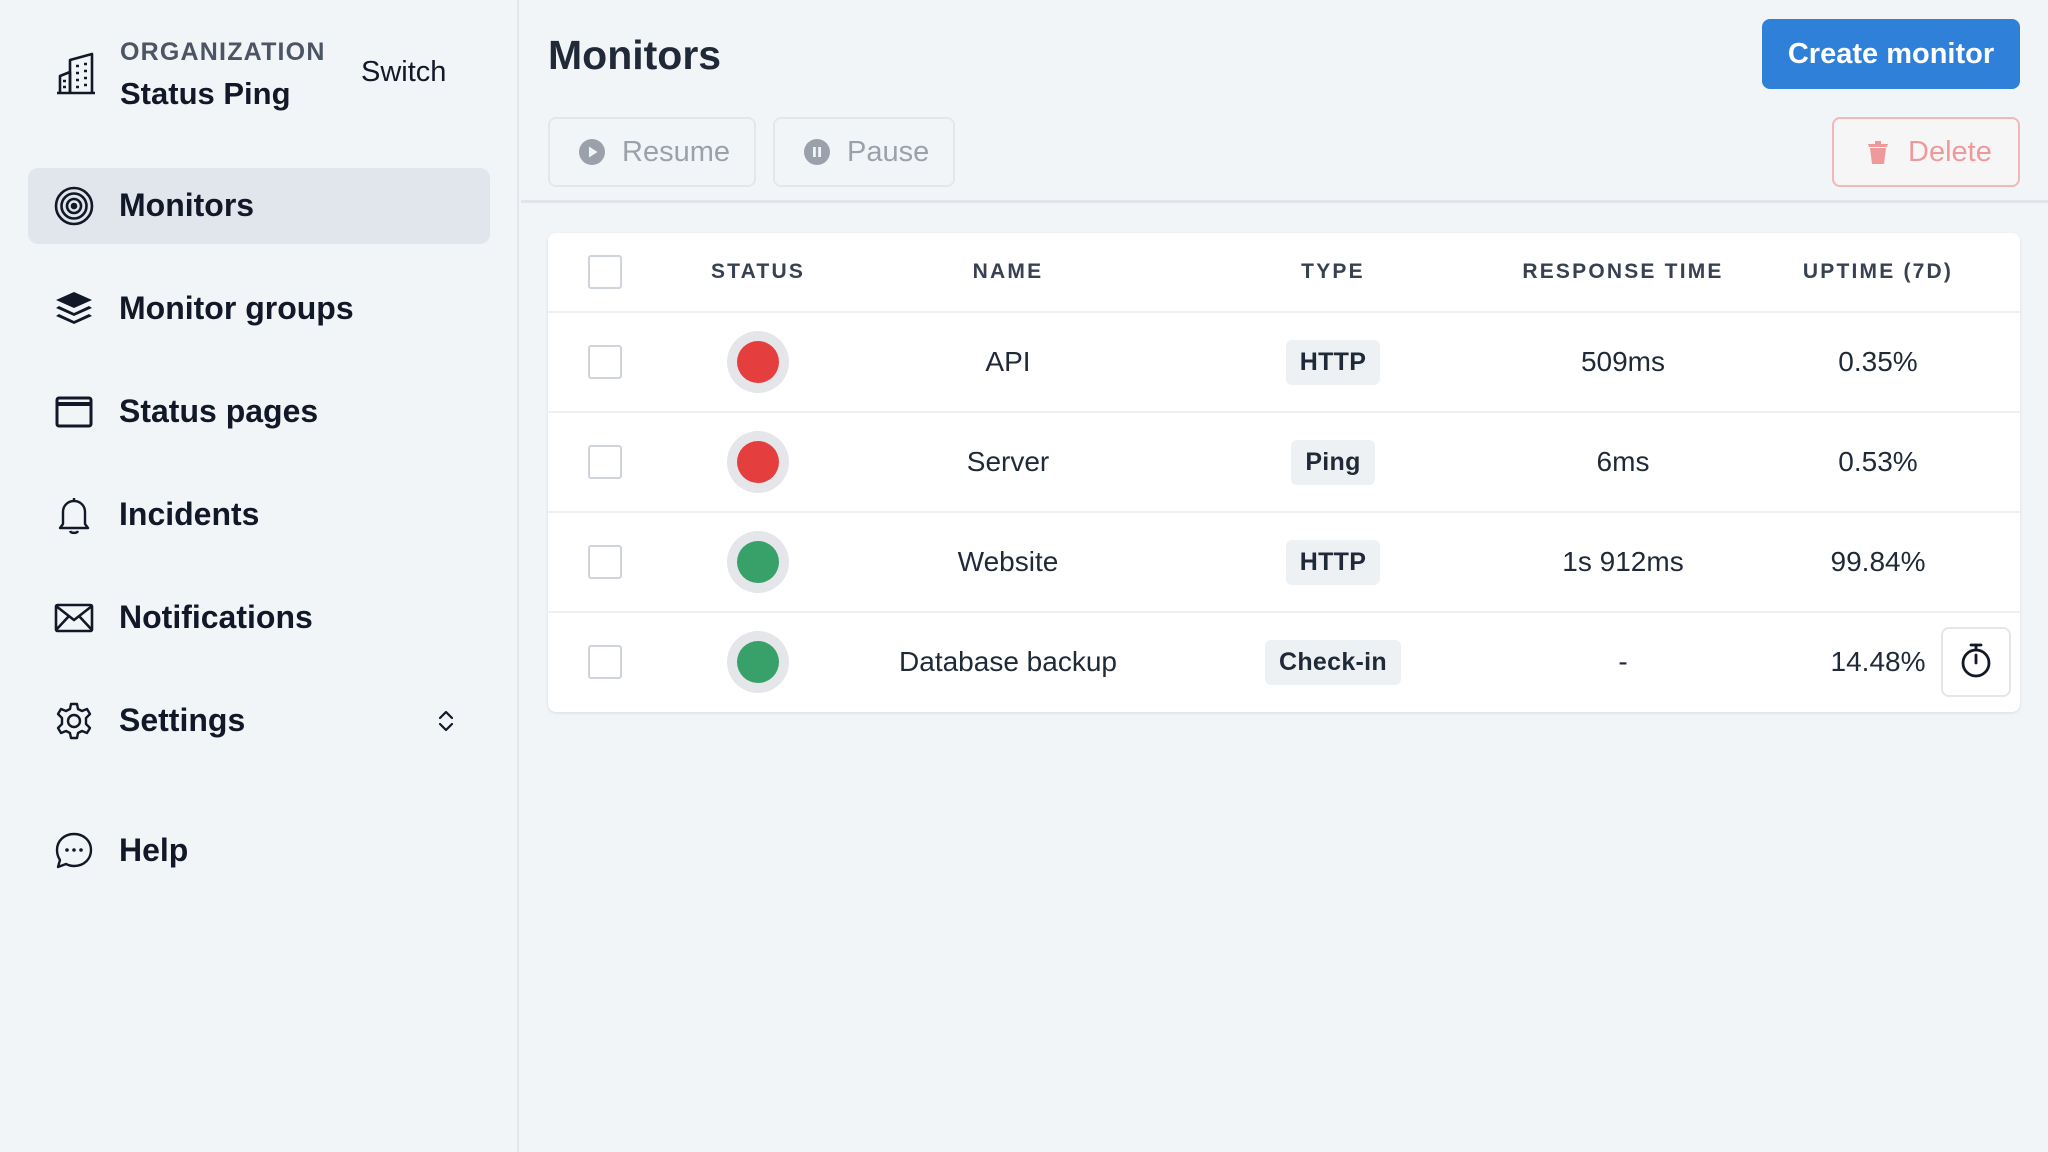  Describe the element at coordinates (74, 309) in the screenshot. I see `layers-icon` at that location.